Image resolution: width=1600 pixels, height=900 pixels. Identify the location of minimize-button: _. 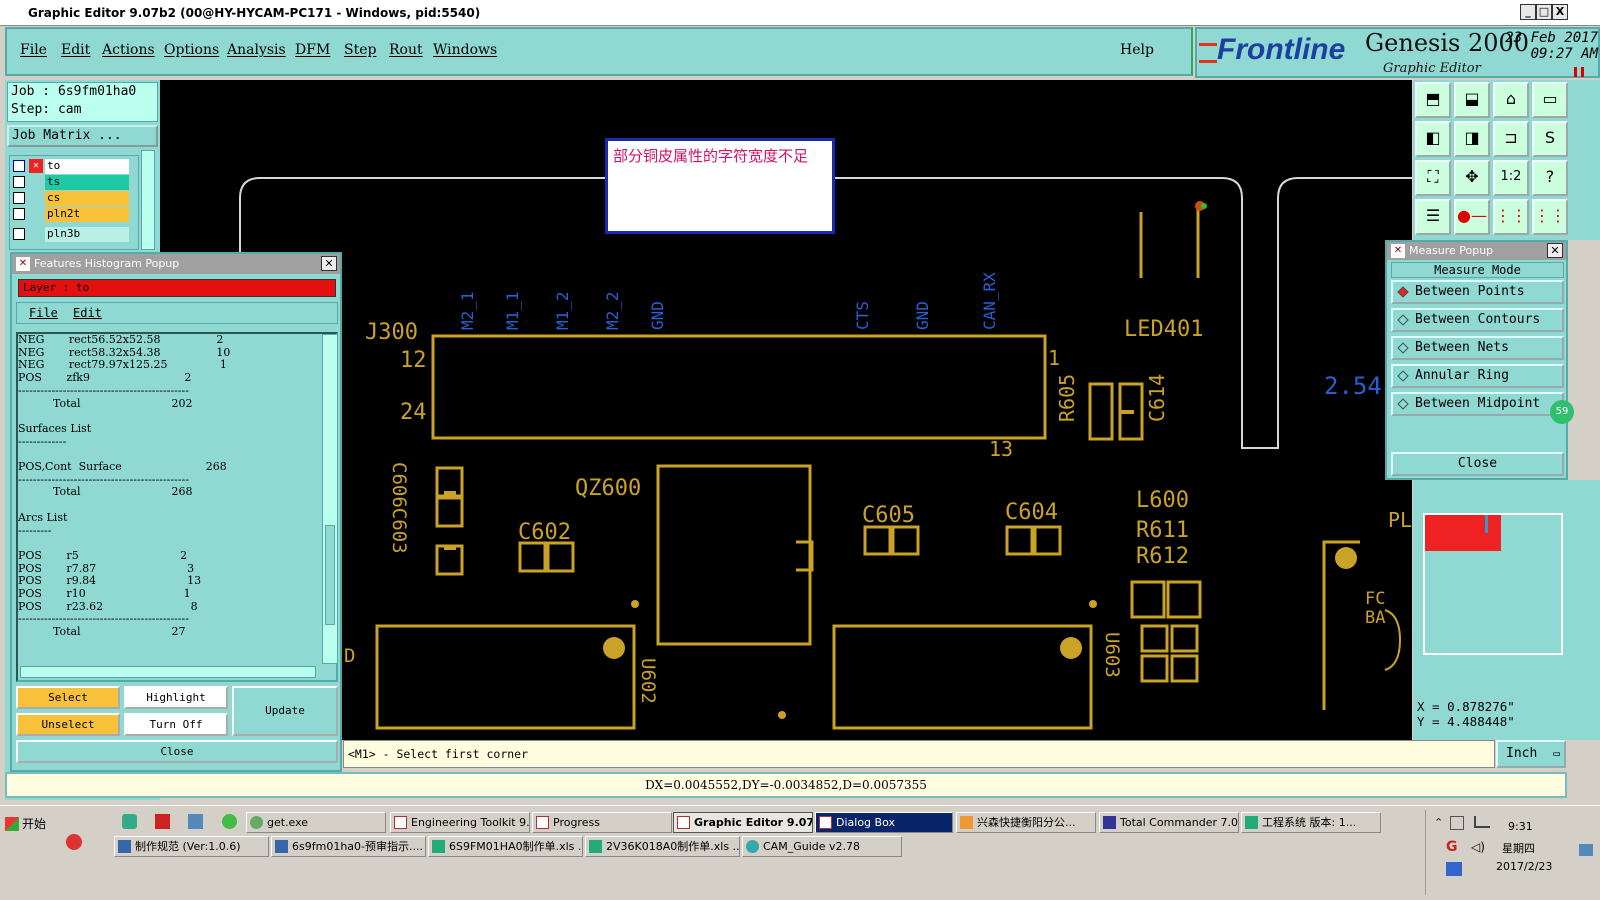
(1528, 12).